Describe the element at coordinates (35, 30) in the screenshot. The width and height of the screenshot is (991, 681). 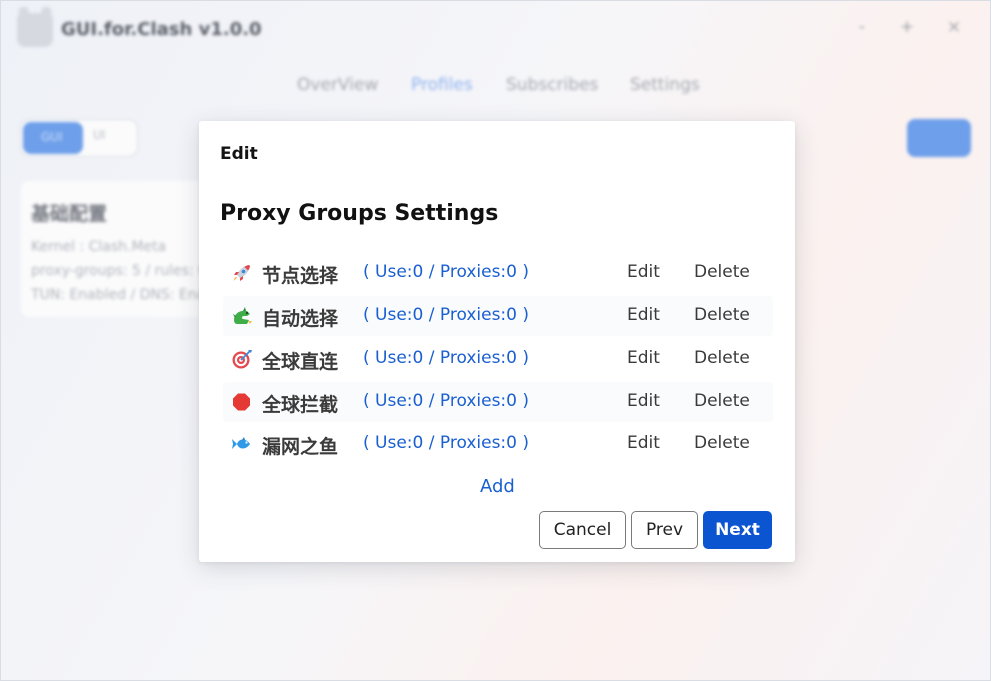
I see `app-logo-icon` at that location.